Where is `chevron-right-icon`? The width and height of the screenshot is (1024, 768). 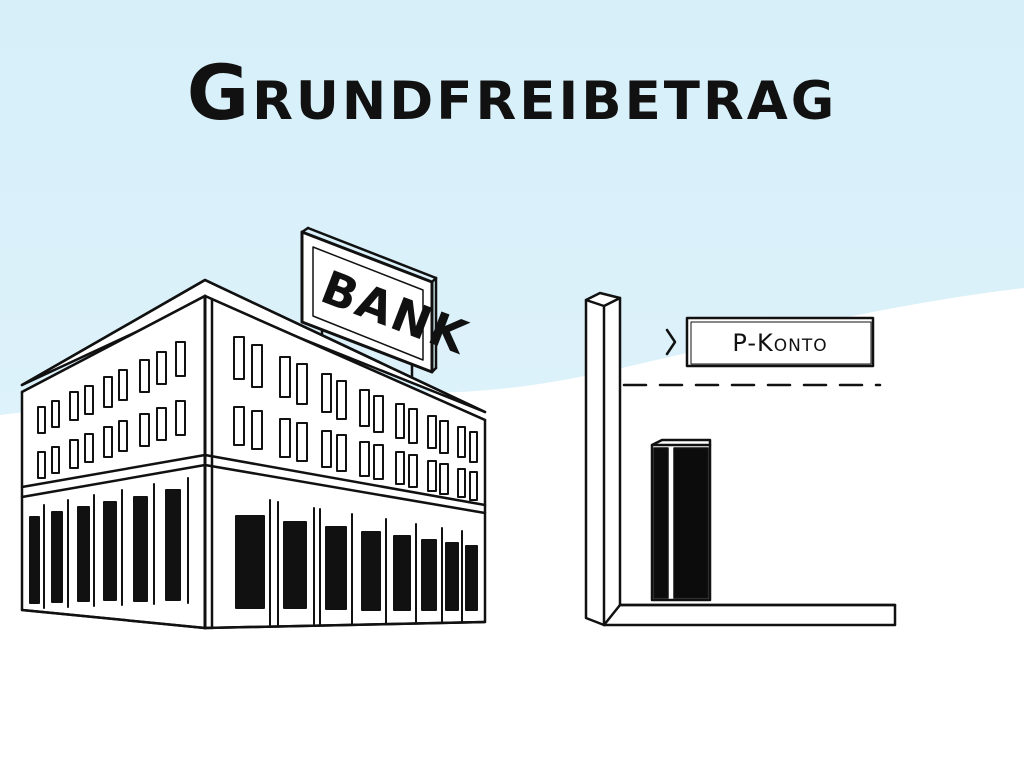
chevron-right-icon is located at coordinates (671, 342).